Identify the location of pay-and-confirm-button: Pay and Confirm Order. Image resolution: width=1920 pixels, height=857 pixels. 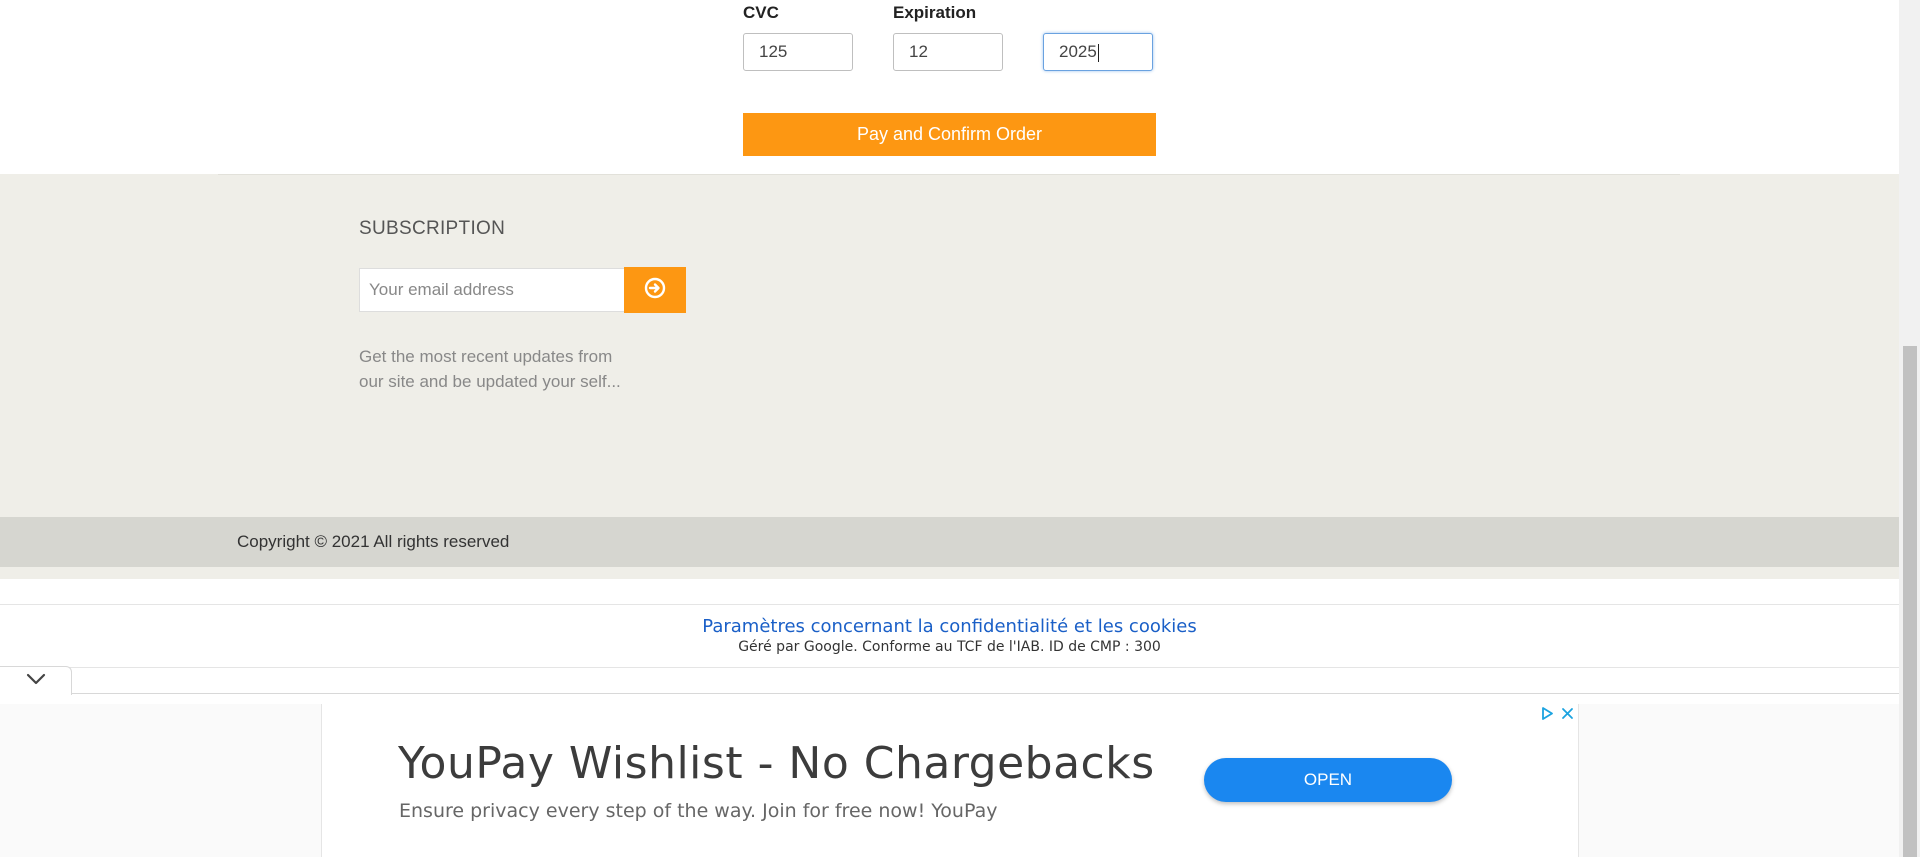
(949, 134).